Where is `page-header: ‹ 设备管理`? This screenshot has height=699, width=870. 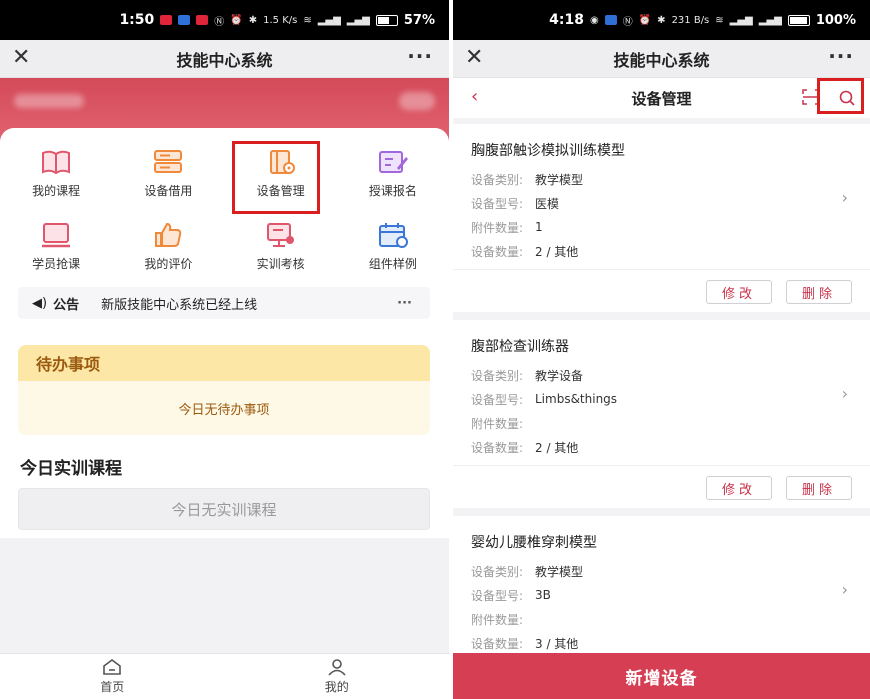
page-header: ‹ 设备管理 is located at coordinates (661, 98).